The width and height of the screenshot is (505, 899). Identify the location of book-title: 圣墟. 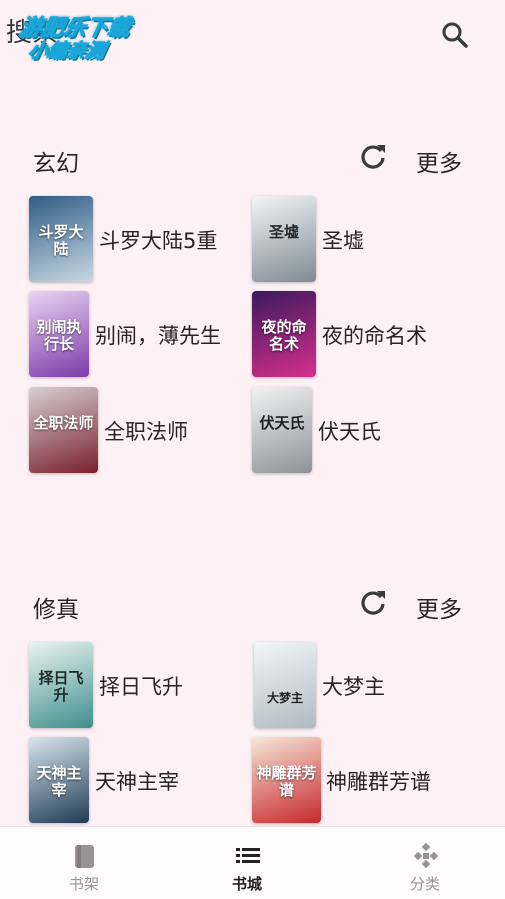
(343, 241).